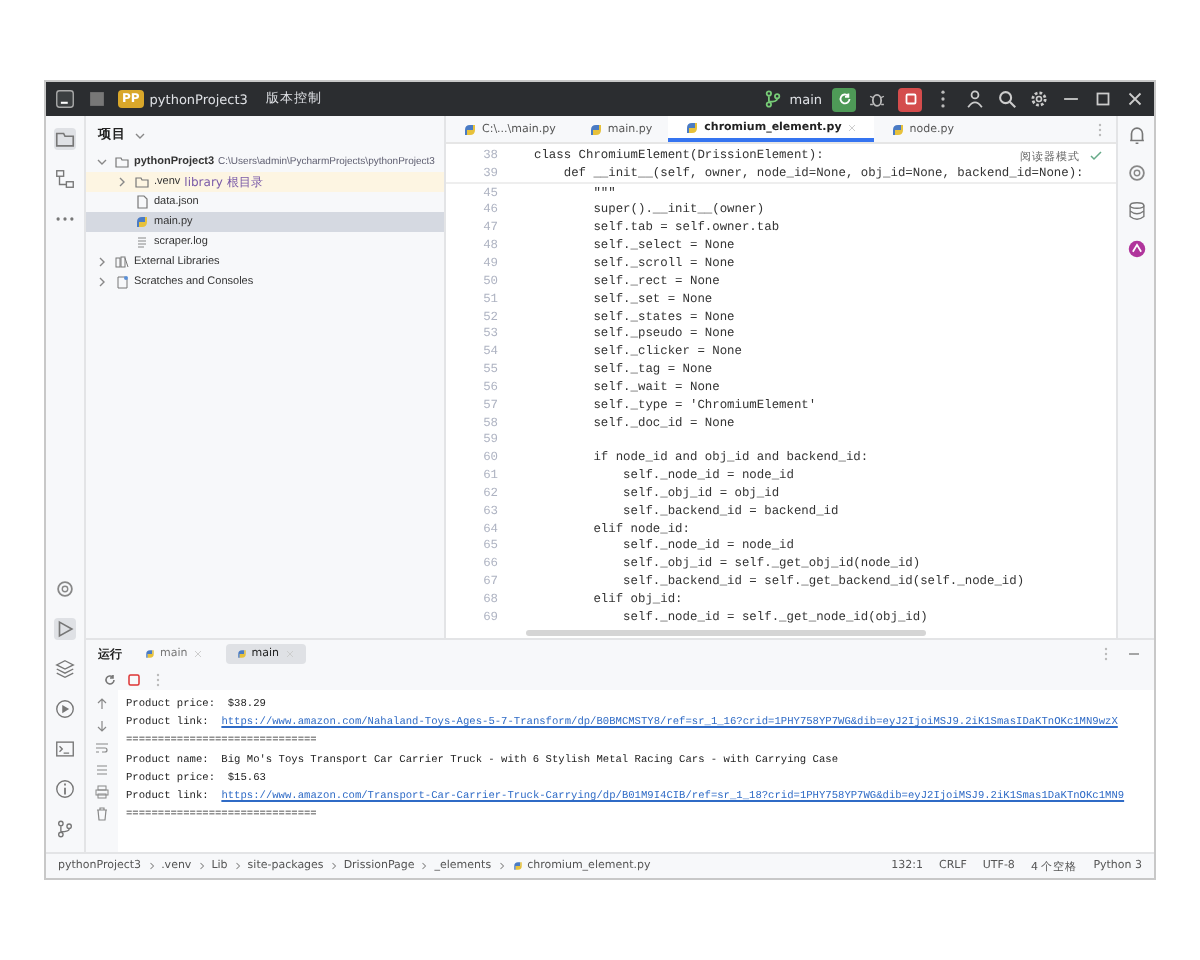  Describe the element at coordinates (772, 99) in the screenshot. I see `branch-icon` at that location.